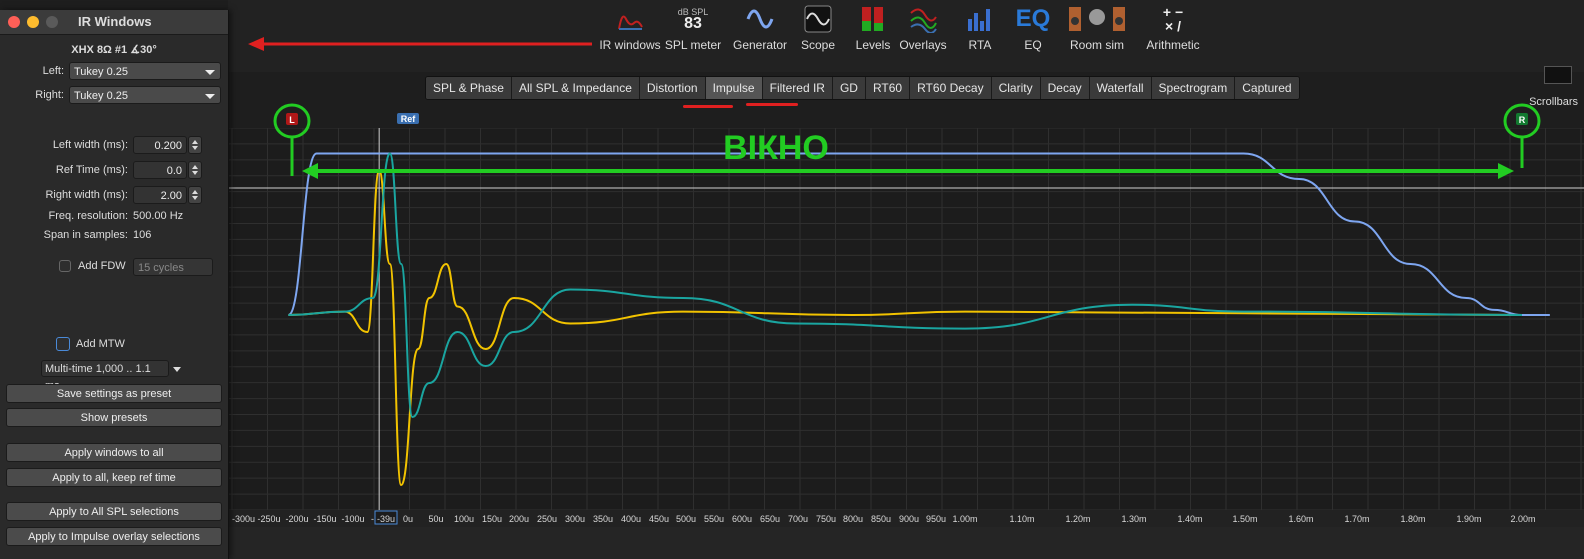  I want to click on x-tick-label: 0u, so click(408, 519).